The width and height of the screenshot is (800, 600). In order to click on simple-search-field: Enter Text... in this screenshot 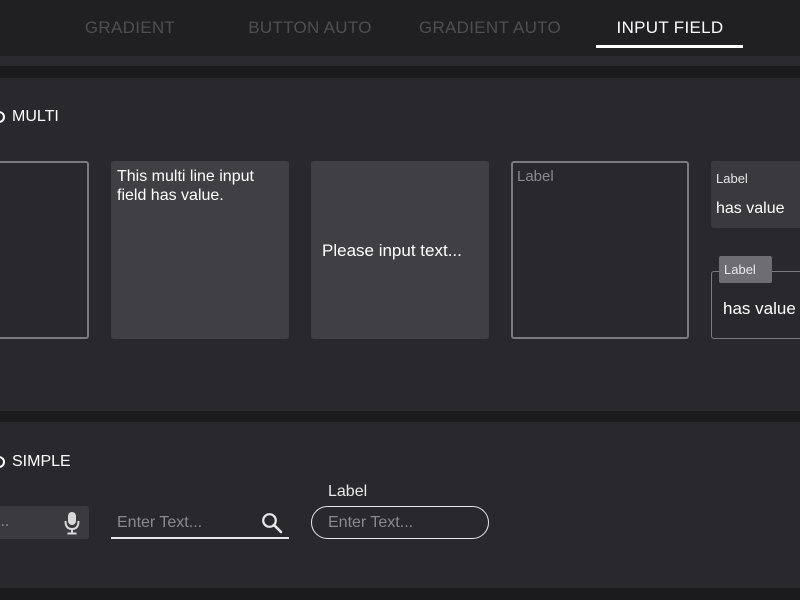, I will do `click(200, 522)`.